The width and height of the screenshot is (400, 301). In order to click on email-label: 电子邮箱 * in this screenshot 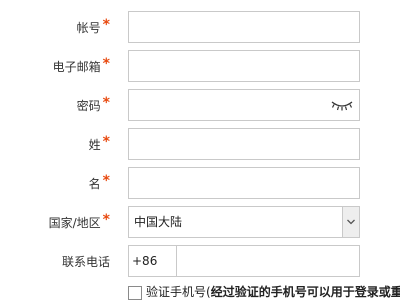, I will do `click(81, 67)`.